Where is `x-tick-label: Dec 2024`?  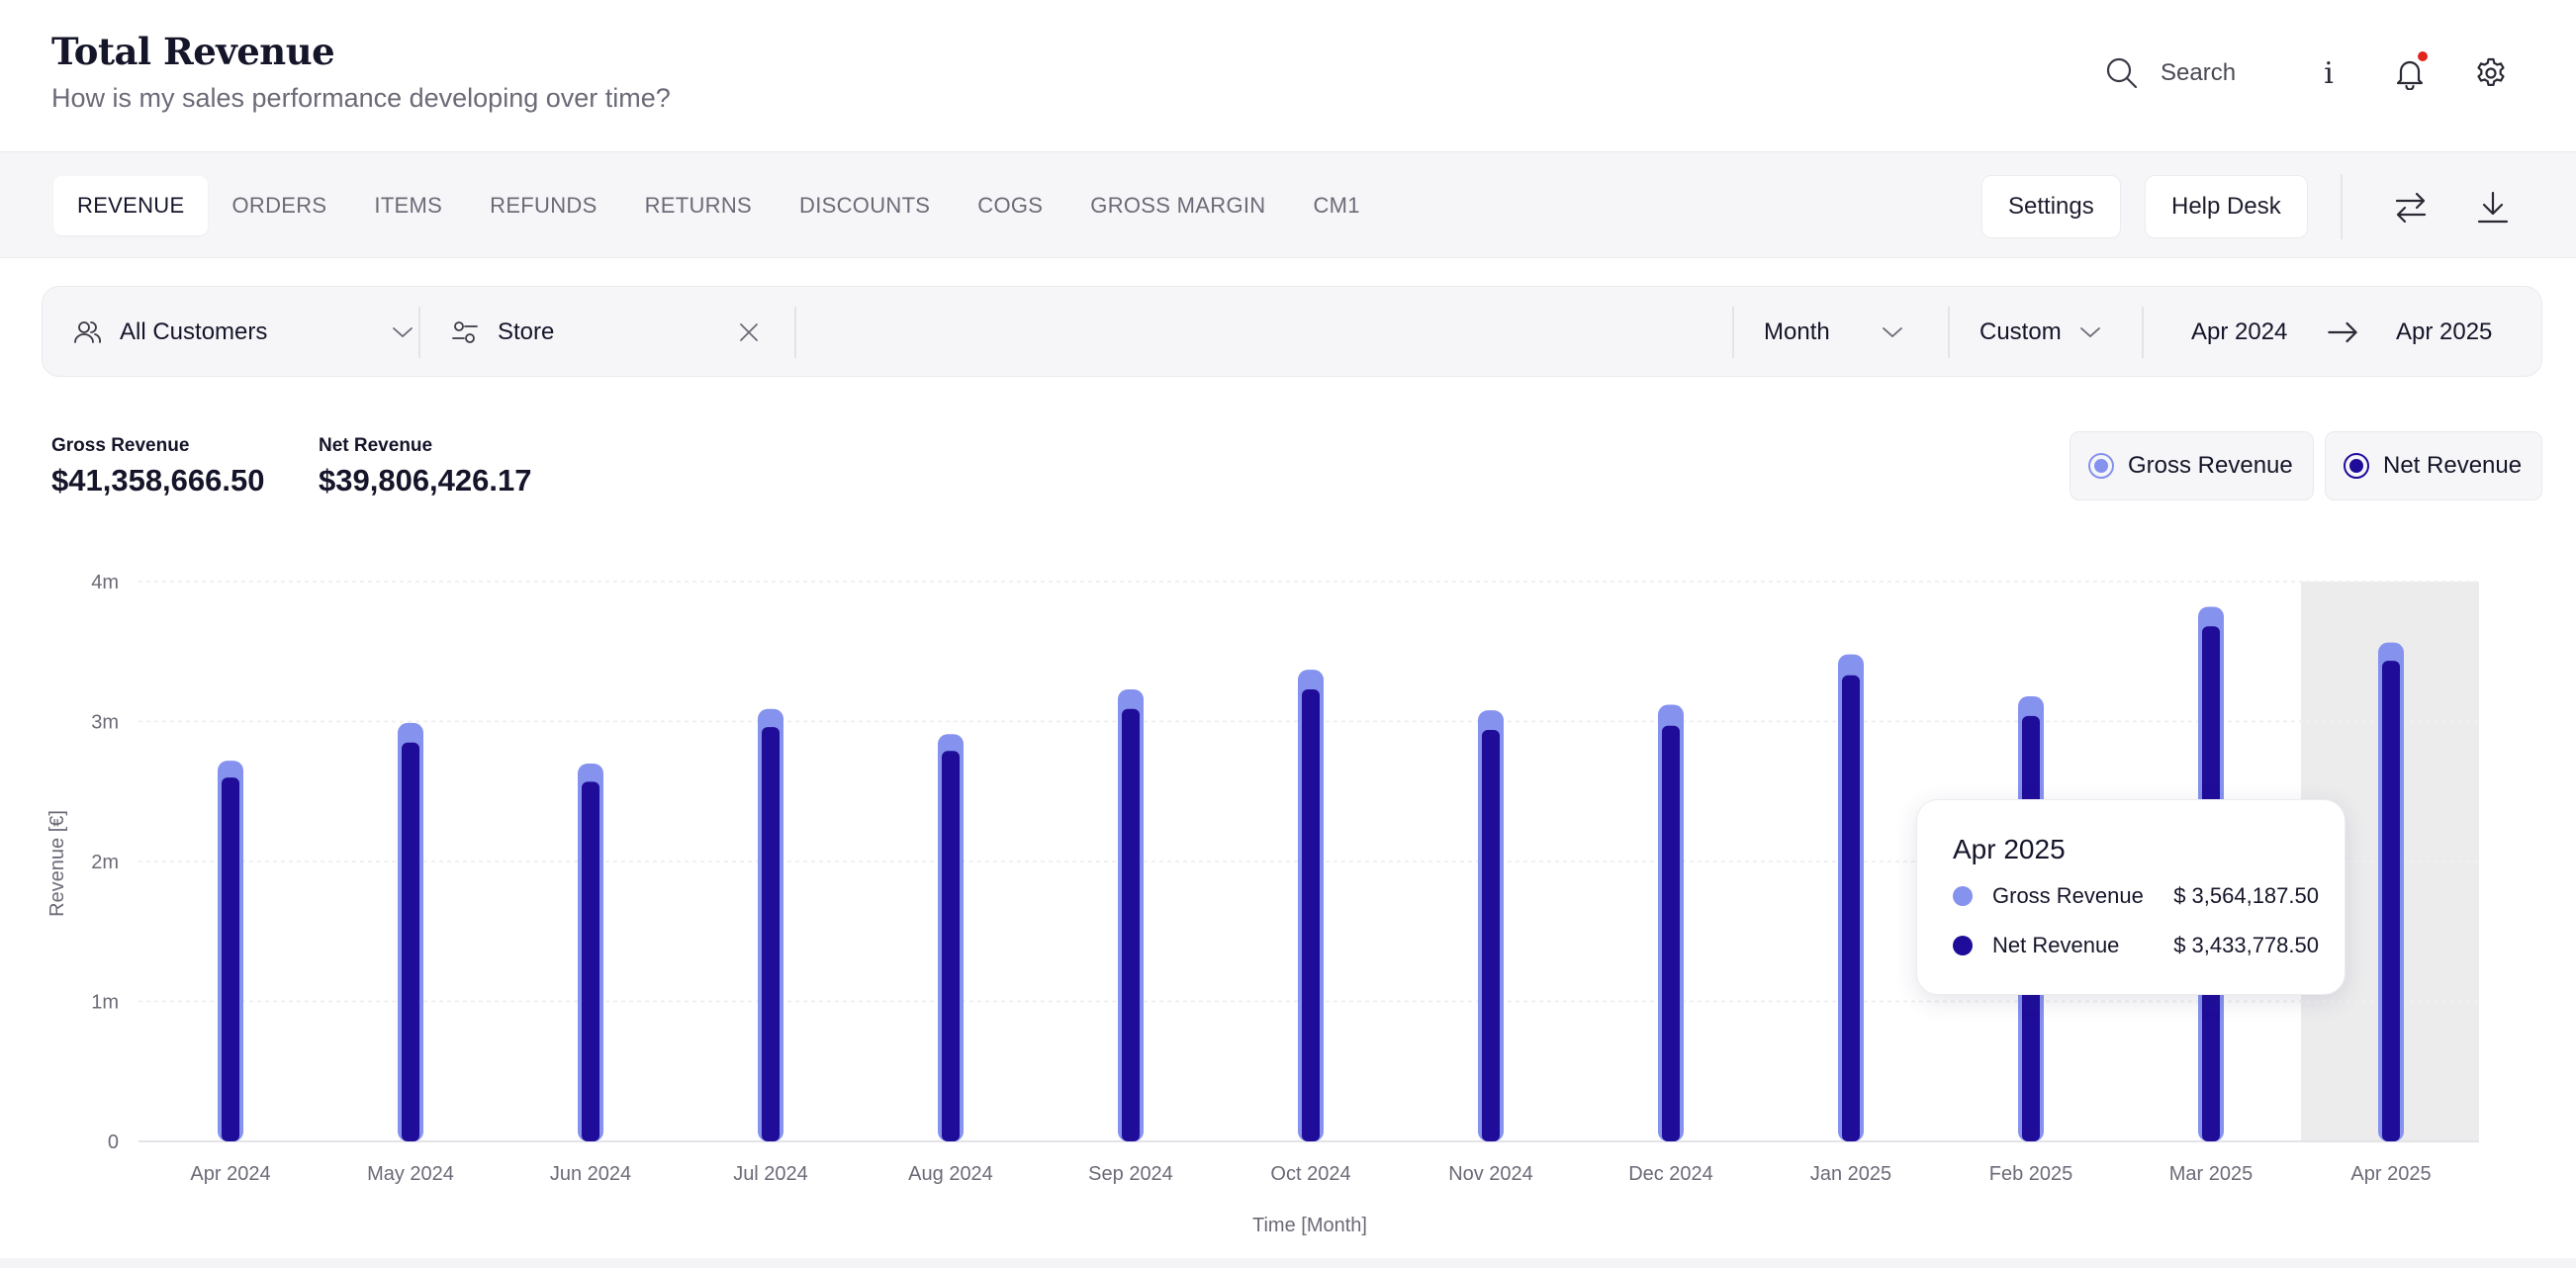 x-tick-label: Dec 2024 is located at coordinates (1670, 1174).